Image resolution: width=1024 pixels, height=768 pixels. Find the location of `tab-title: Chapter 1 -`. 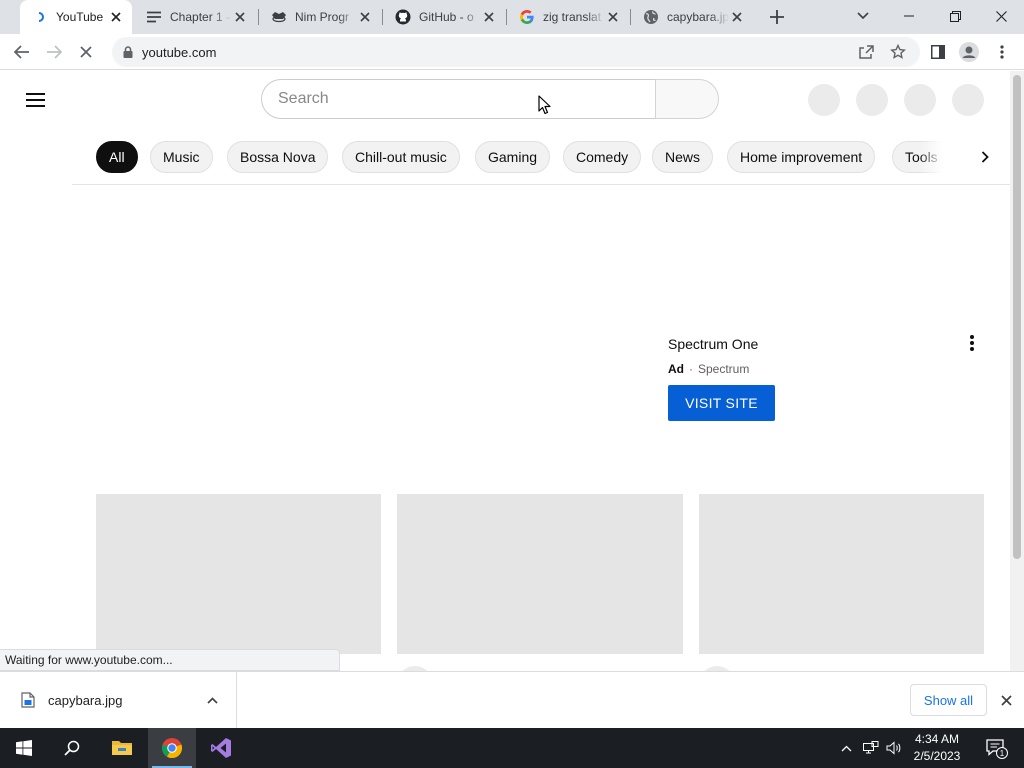

tab-title: Chapter 1 - is located at coordinates (200, 17).